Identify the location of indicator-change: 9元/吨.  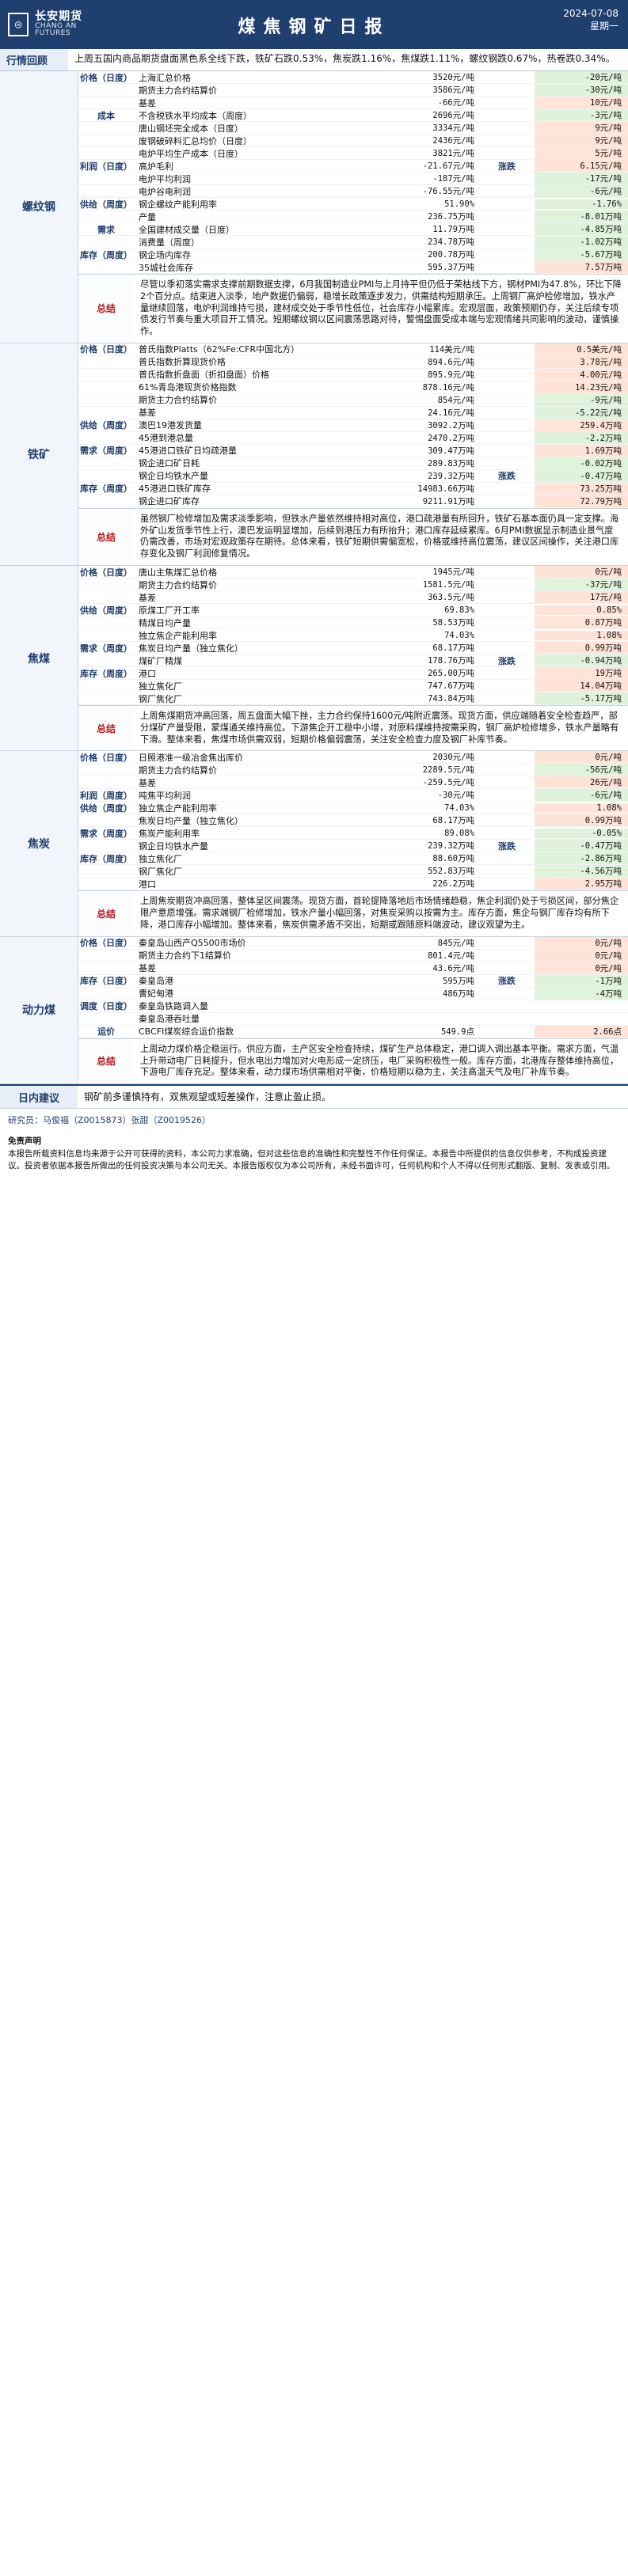
(581, 128).